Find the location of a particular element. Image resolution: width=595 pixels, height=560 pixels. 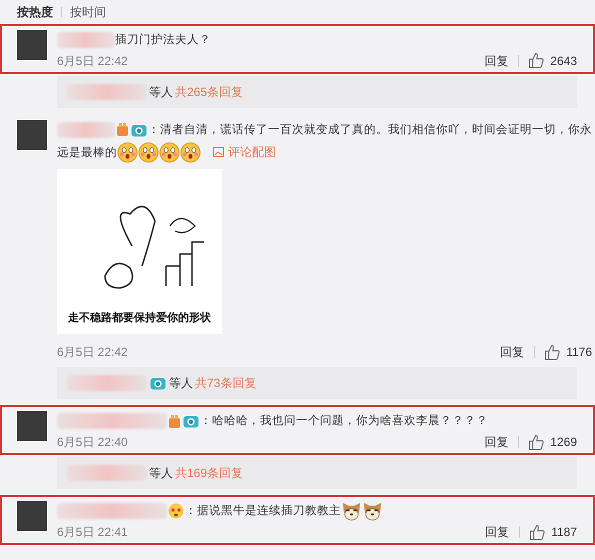

comment-text: 远是最棒的 is located at coordinates (87, 152).